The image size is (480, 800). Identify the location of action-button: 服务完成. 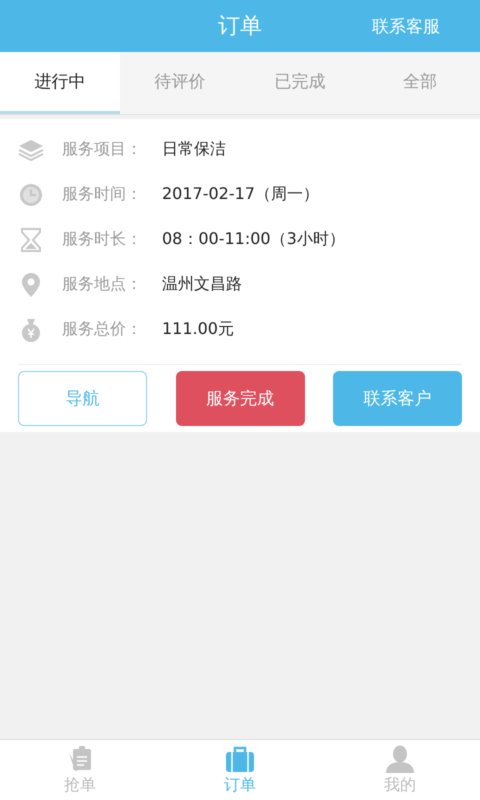
(240, 398).